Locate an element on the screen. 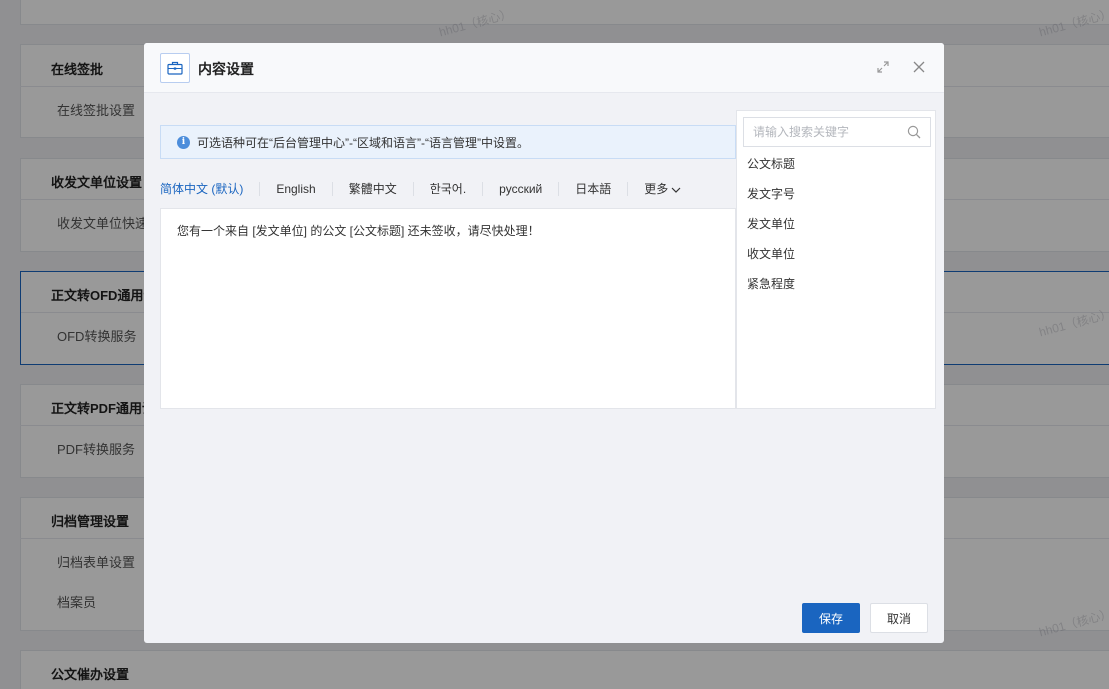 The width and height of the screenshot is (1109, 689). search-box is located at coordinates (837, 132).